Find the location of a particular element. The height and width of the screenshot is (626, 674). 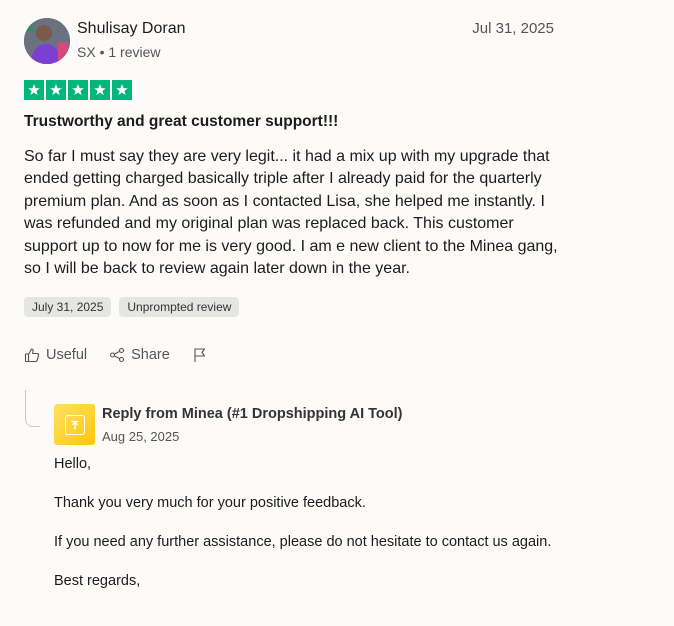

share-label: Share is located at coordinates (150, 355).